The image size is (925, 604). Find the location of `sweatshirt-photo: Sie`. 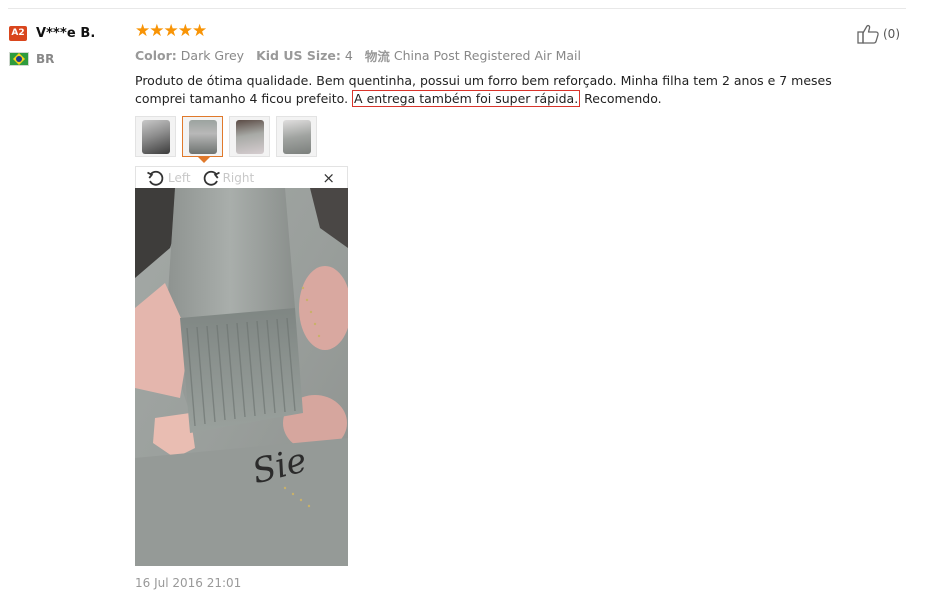

sweatshirt-photo: Sie is located at coordinates (241, 377).